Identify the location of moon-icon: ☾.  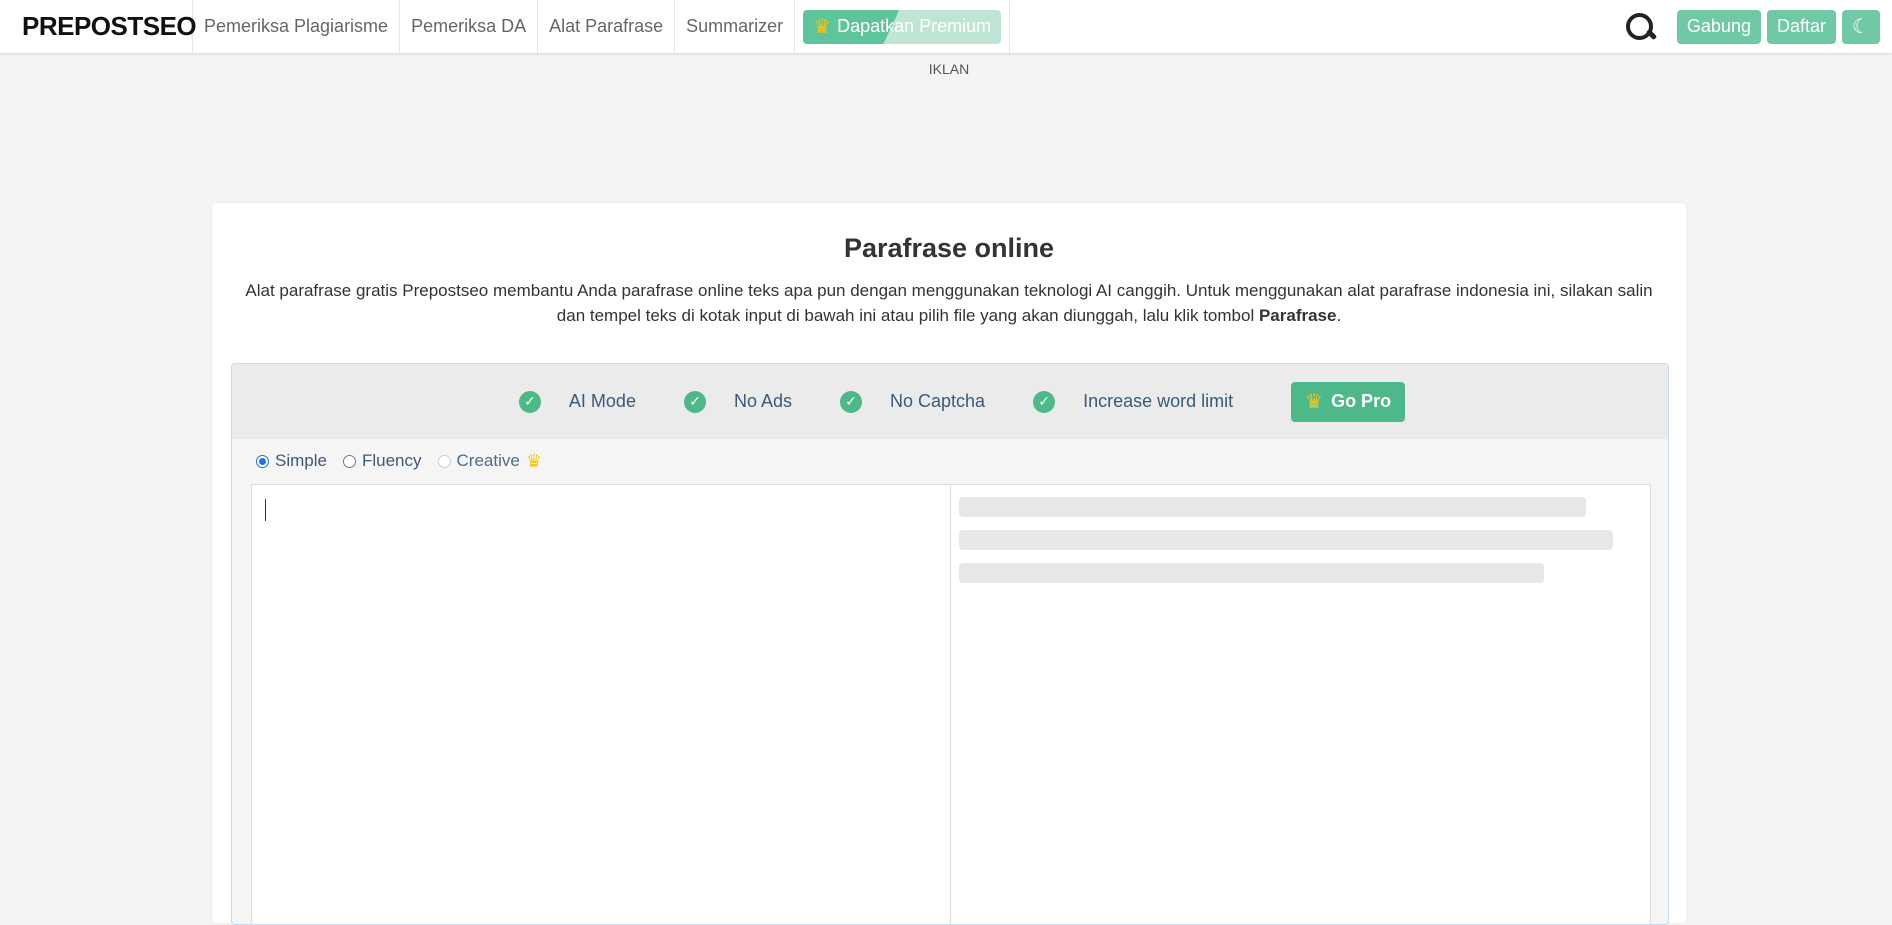
(1861, 27).